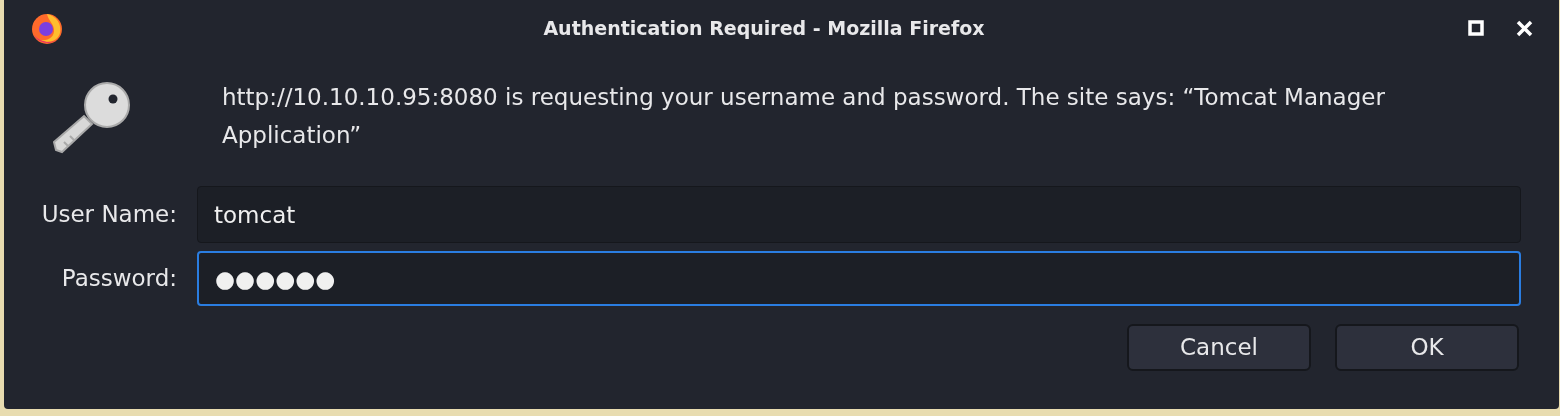 The width and height of the screenshot is (1560, 416). Describe the element at coordinates (764, 28) in the screenshot. I see `window-title: Authentication Required - Mozilla Firefox` at that location.